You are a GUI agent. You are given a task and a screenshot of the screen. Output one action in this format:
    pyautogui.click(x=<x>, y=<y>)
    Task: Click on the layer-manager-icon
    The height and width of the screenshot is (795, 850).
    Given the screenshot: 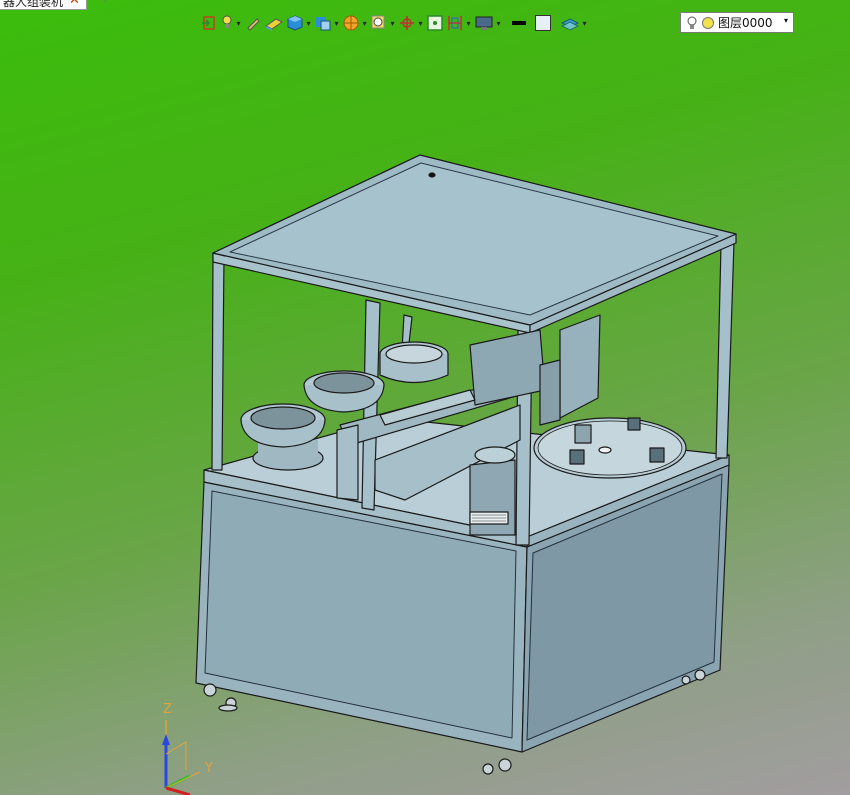 What is the action you would take?
    pyautogui.click(x=570, y=24)
    